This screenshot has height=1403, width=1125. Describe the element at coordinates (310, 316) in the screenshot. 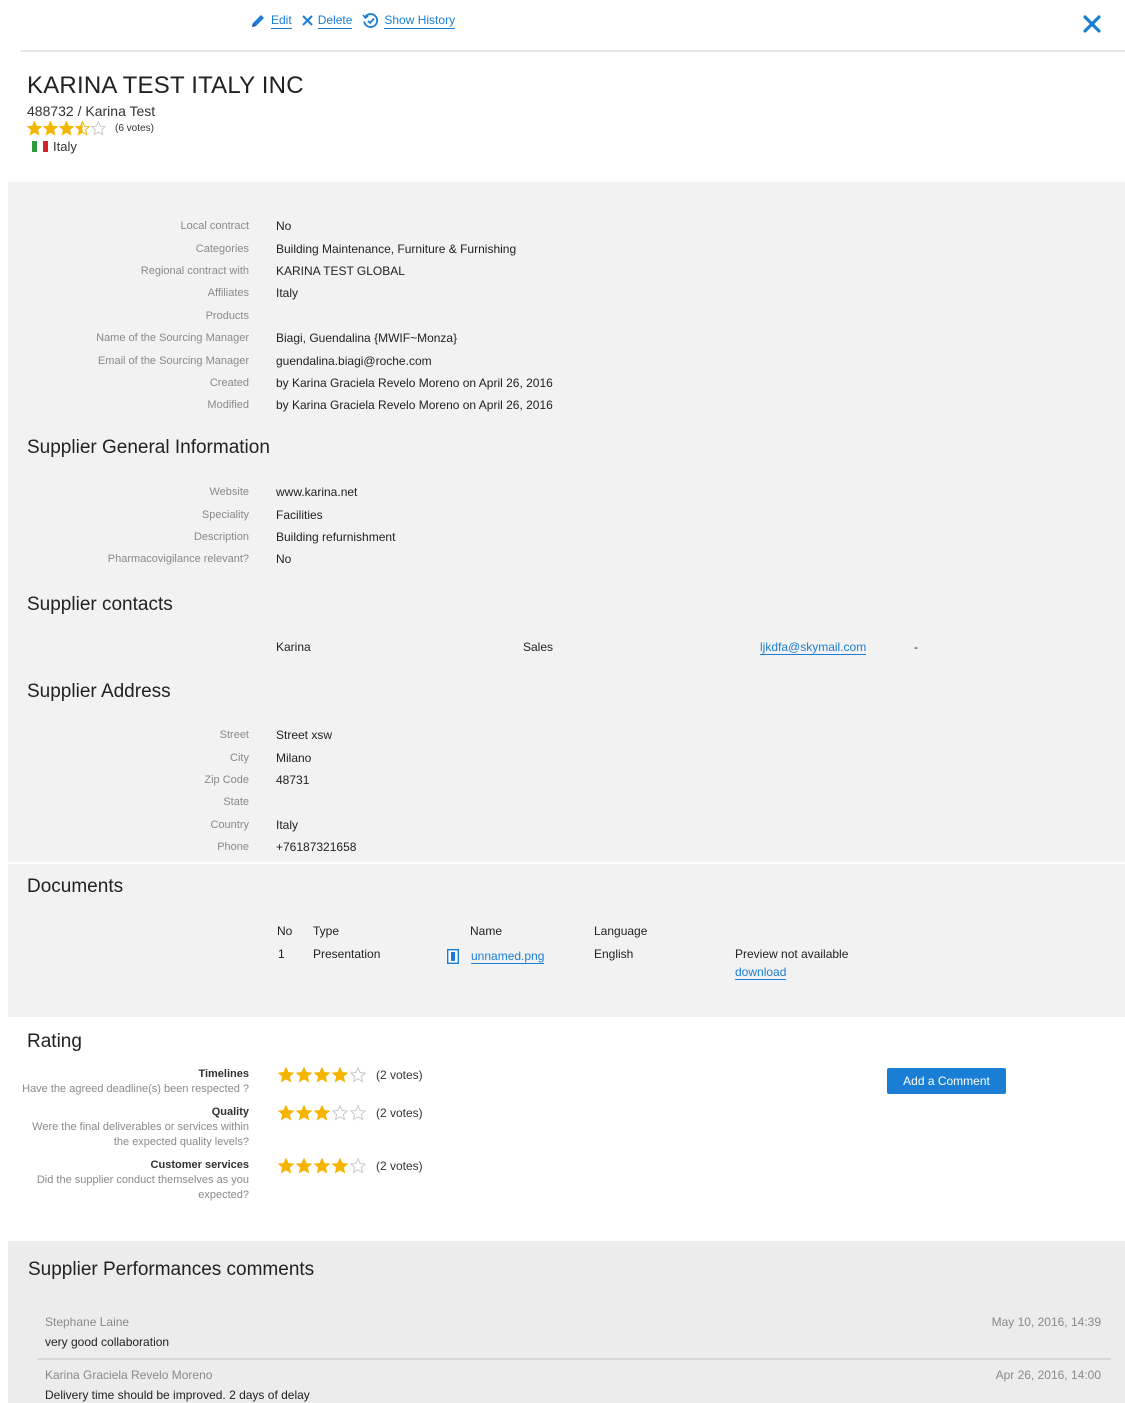

I see `info-row: Products` at that location.